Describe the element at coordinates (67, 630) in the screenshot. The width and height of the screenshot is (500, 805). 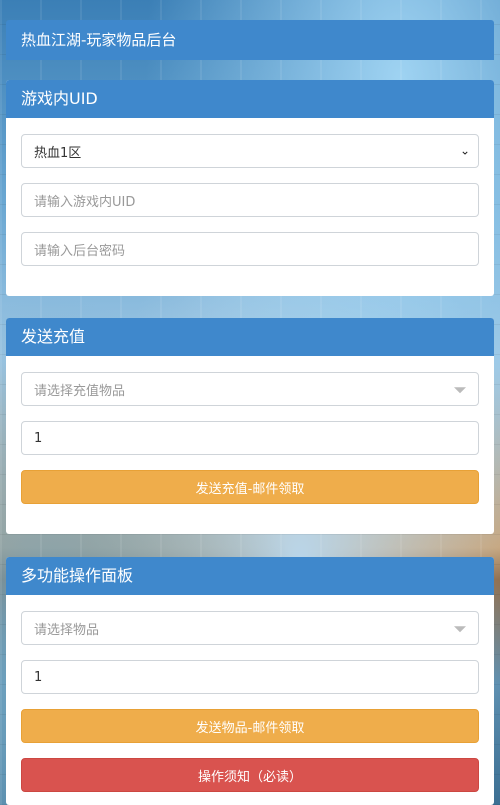
I see `item-select-placeholder: 请选择物品` at that location.